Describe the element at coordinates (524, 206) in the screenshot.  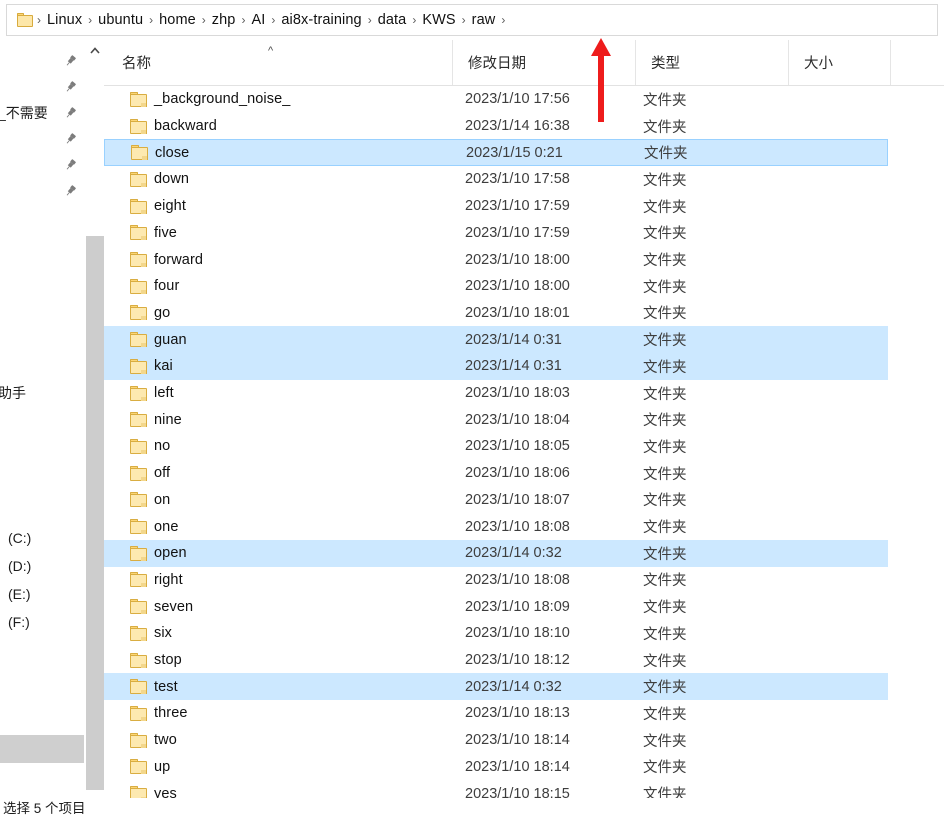
I see `table-row: eight 2023/1/10 17:59 文件夹` at that location.